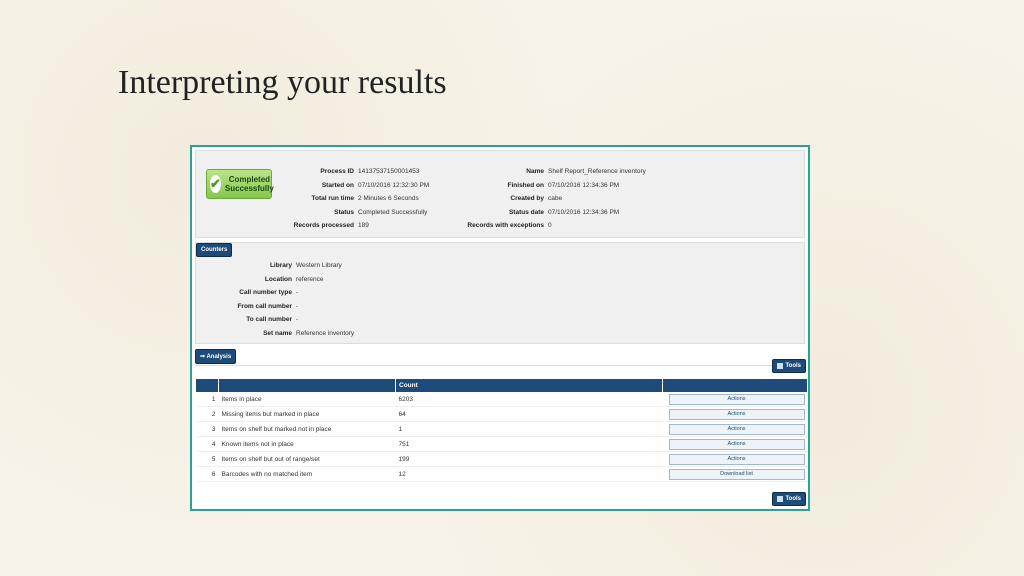  What do you see at coordinates (215, 184) in the screenshot?
I see `checkmark-icon: ✔` at bounding box center [215, 184].